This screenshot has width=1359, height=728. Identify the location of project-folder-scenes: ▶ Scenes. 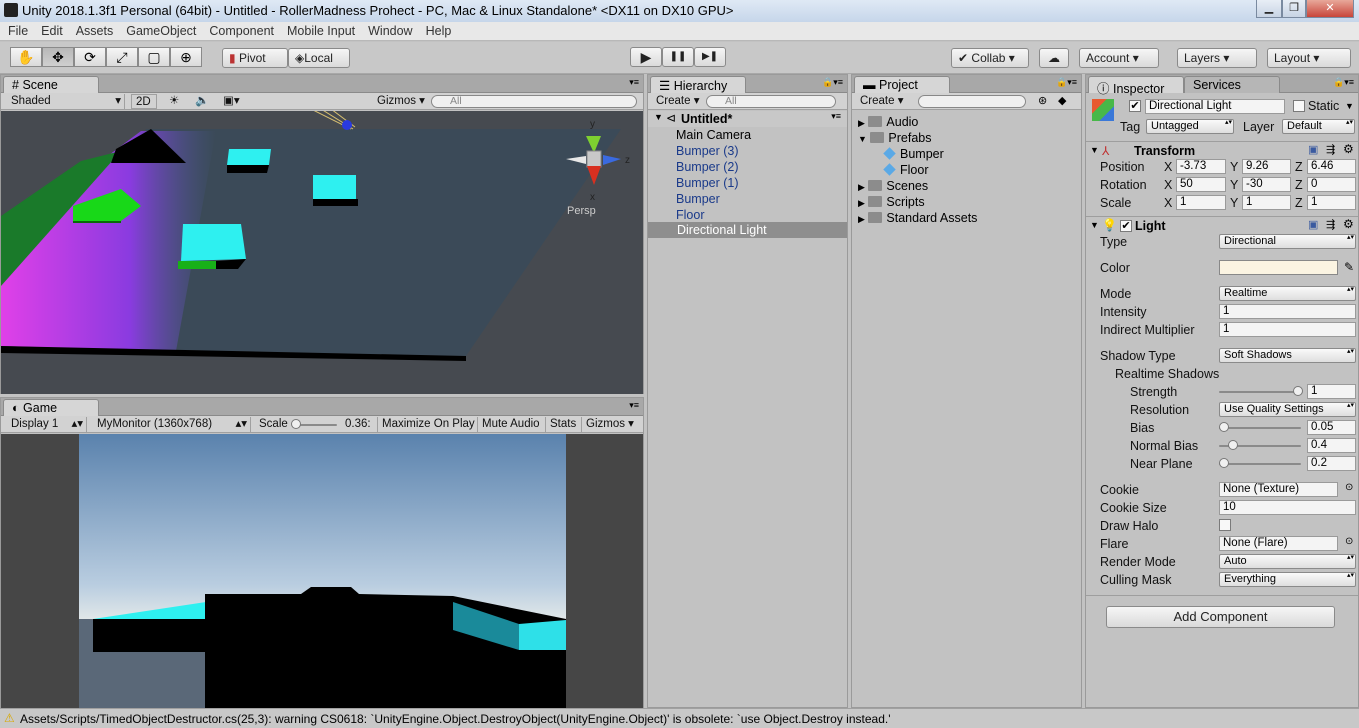
(893, 186).